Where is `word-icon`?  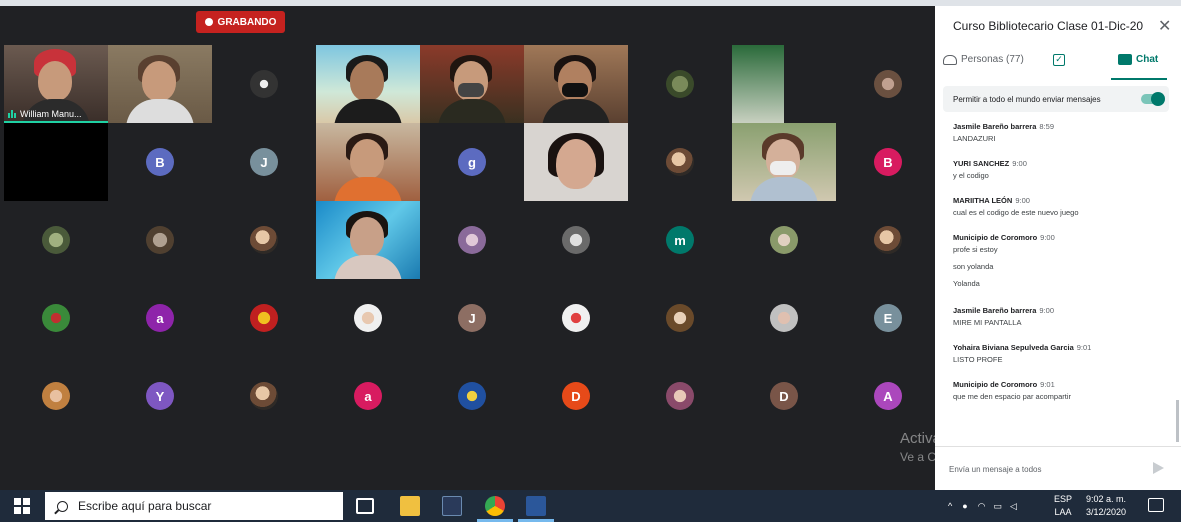 word-icon is located at coordinates (536, 506).